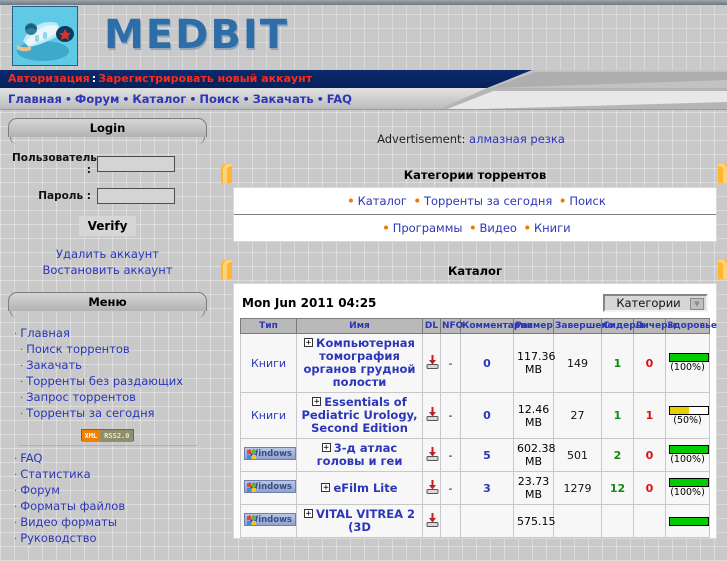  Describe the element at coordinates (697, 304) in the screenshot. I see `chevron-down-icon: ▼` at that location.